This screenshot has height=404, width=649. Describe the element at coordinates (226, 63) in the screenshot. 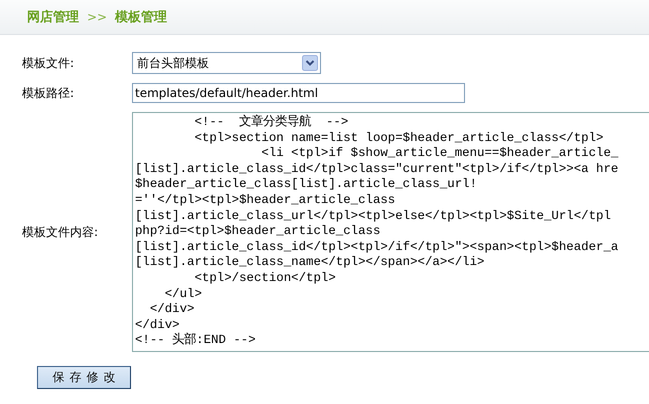

I see `template-select: 前台头部模板` at that location.